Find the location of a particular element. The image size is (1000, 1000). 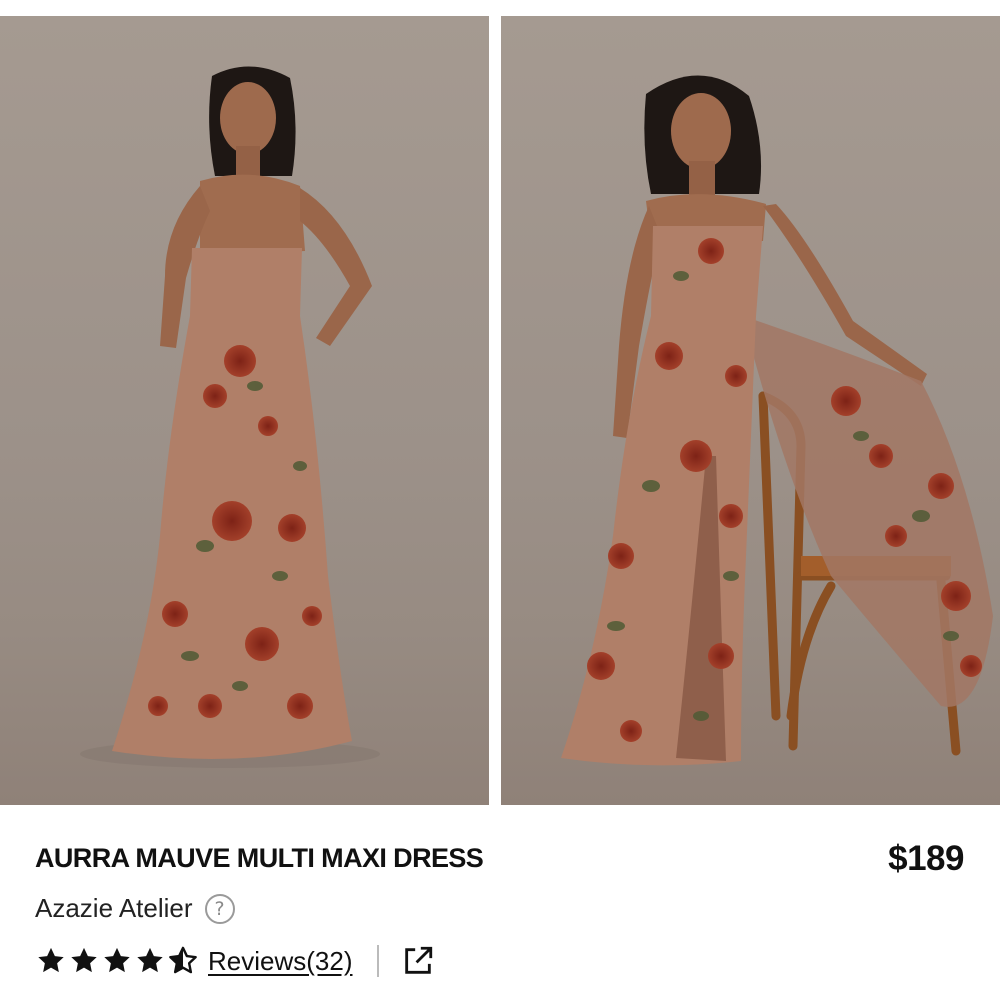

product-price: $189 is located at coordinates (926, 858).